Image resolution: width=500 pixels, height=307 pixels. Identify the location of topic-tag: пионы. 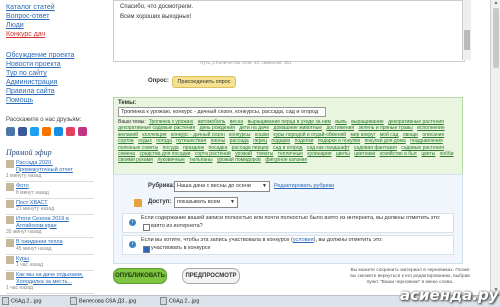
(218, 141).